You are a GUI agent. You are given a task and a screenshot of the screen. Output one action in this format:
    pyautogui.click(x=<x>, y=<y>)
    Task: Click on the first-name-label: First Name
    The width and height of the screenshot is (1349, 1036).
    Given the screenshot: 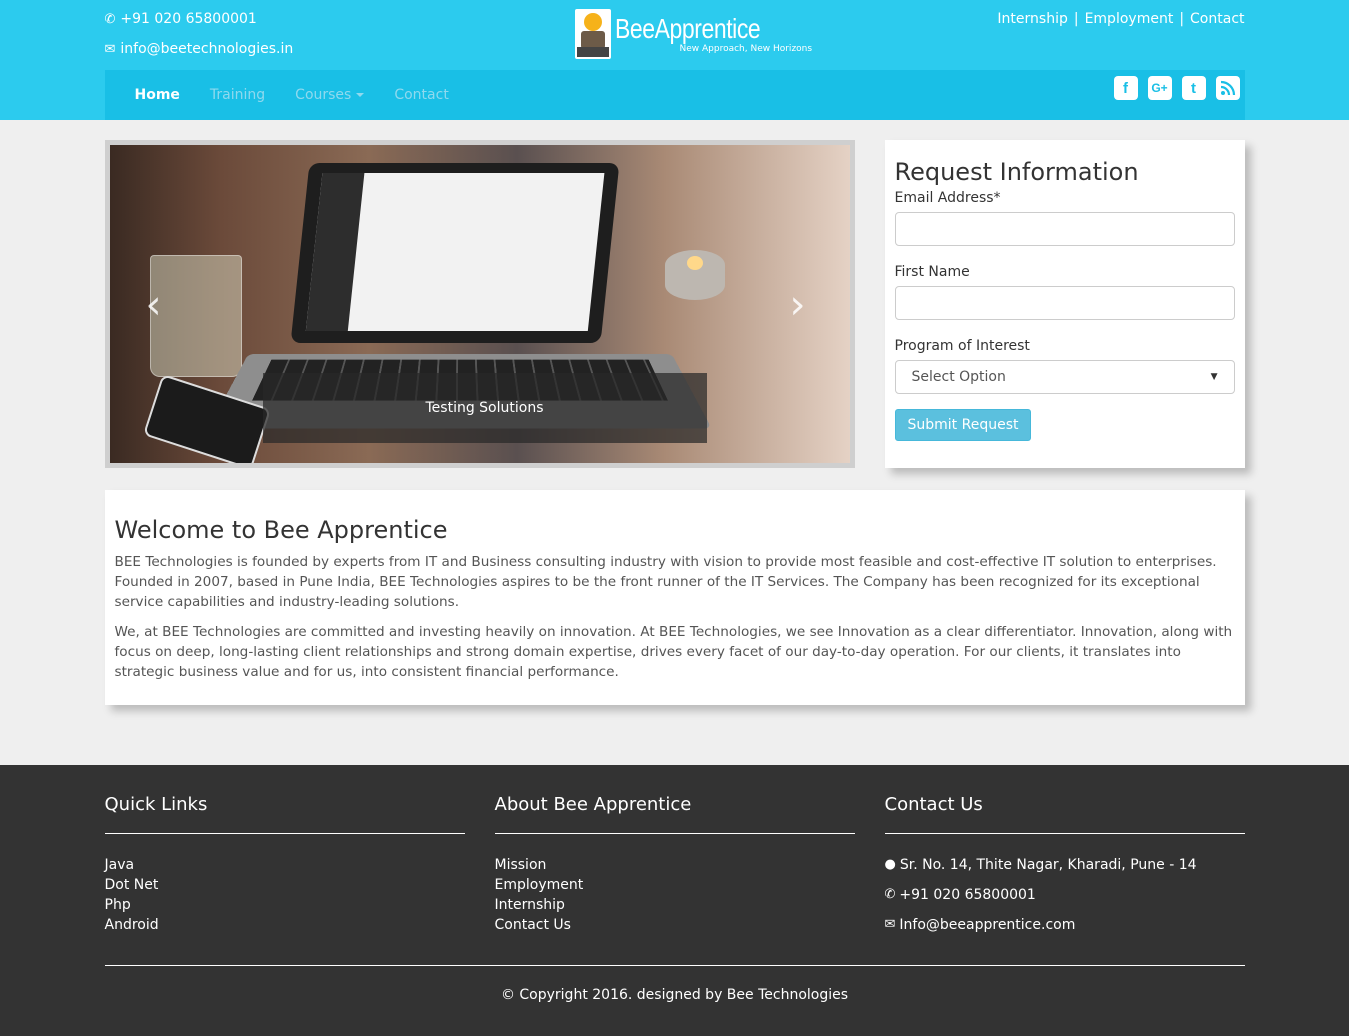 What is the action you would take?
    pyautogui.click(x=932, y=272)
    